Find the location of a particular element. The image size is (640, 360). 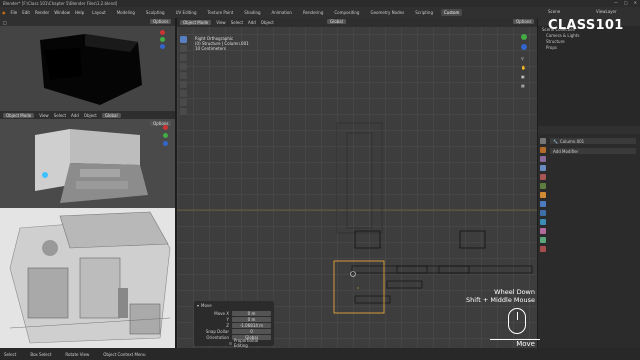

reference-sketch is located at coordinates (87, 278).